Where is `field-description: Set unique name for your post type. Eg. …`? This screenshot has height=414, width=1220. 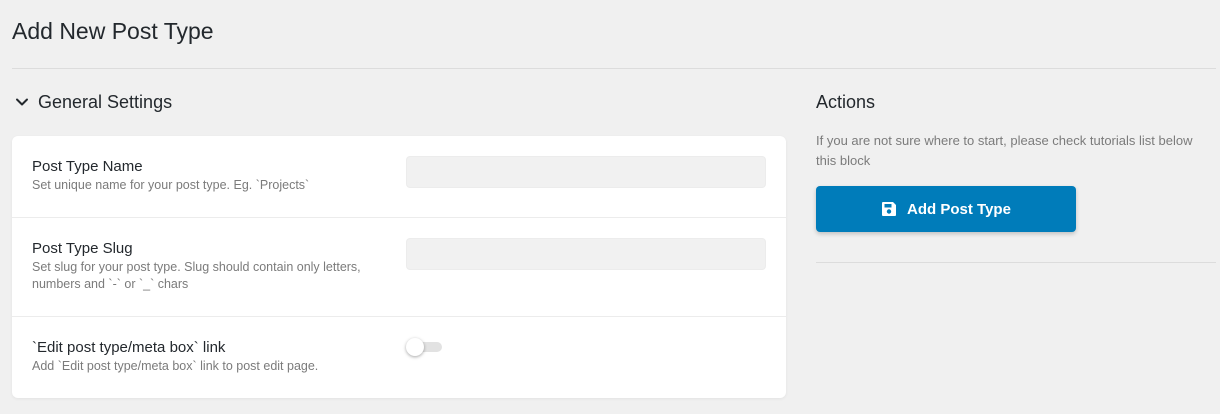
field-description: Set unique name for your post type. Eg. … is located at coordinates (171, 185).